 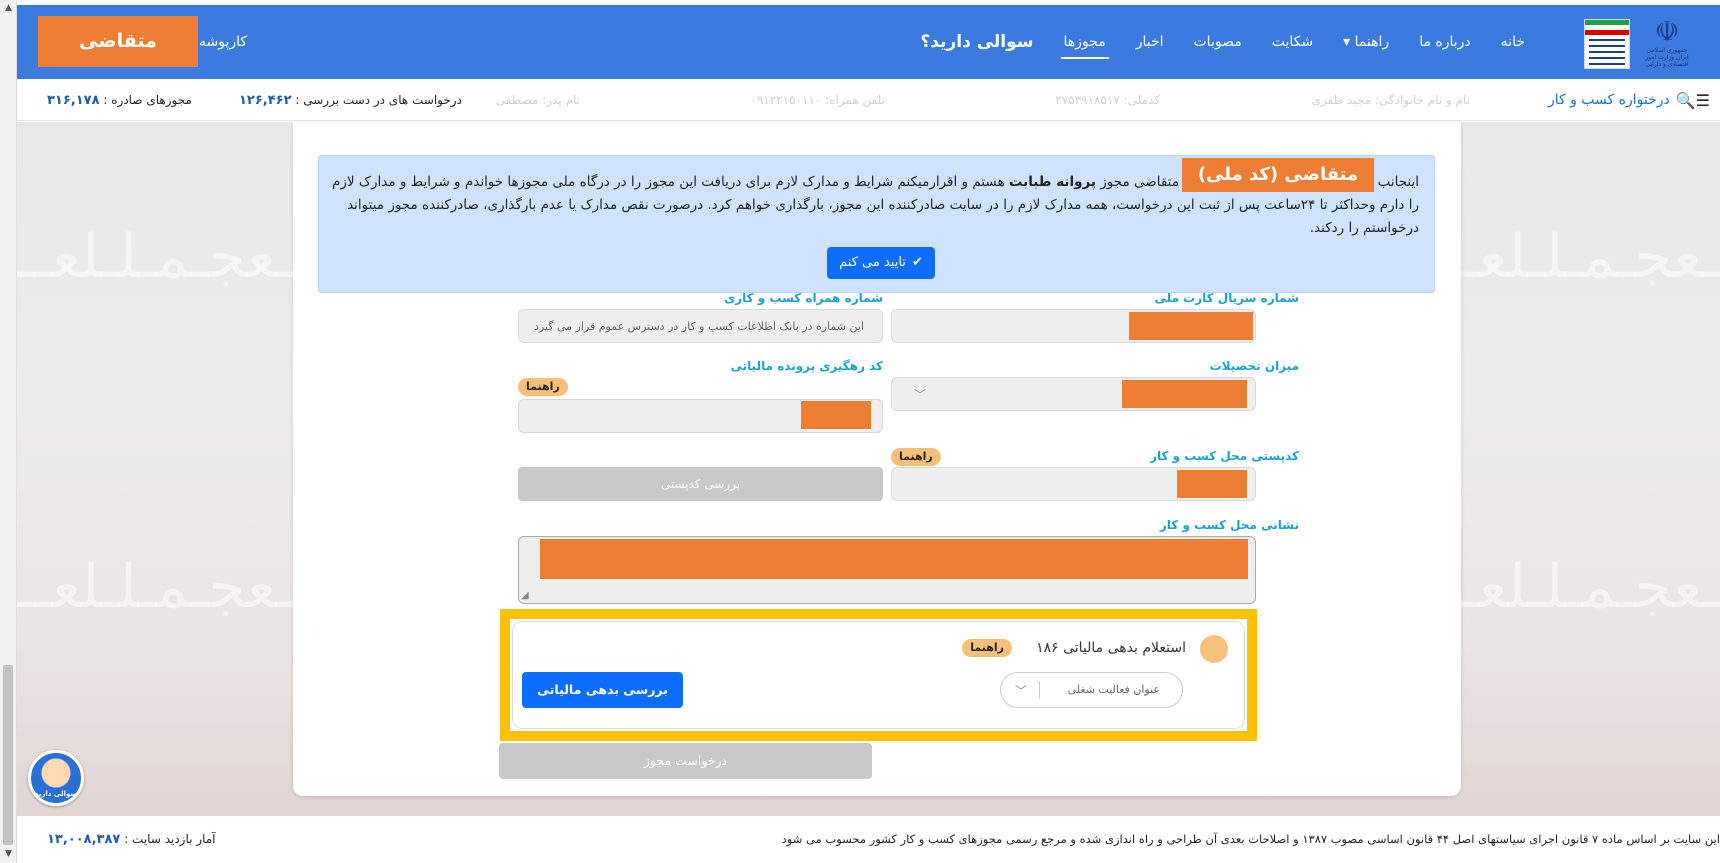 I want to click on scroll-up-icon: ▲, so click(x=8, y=8).